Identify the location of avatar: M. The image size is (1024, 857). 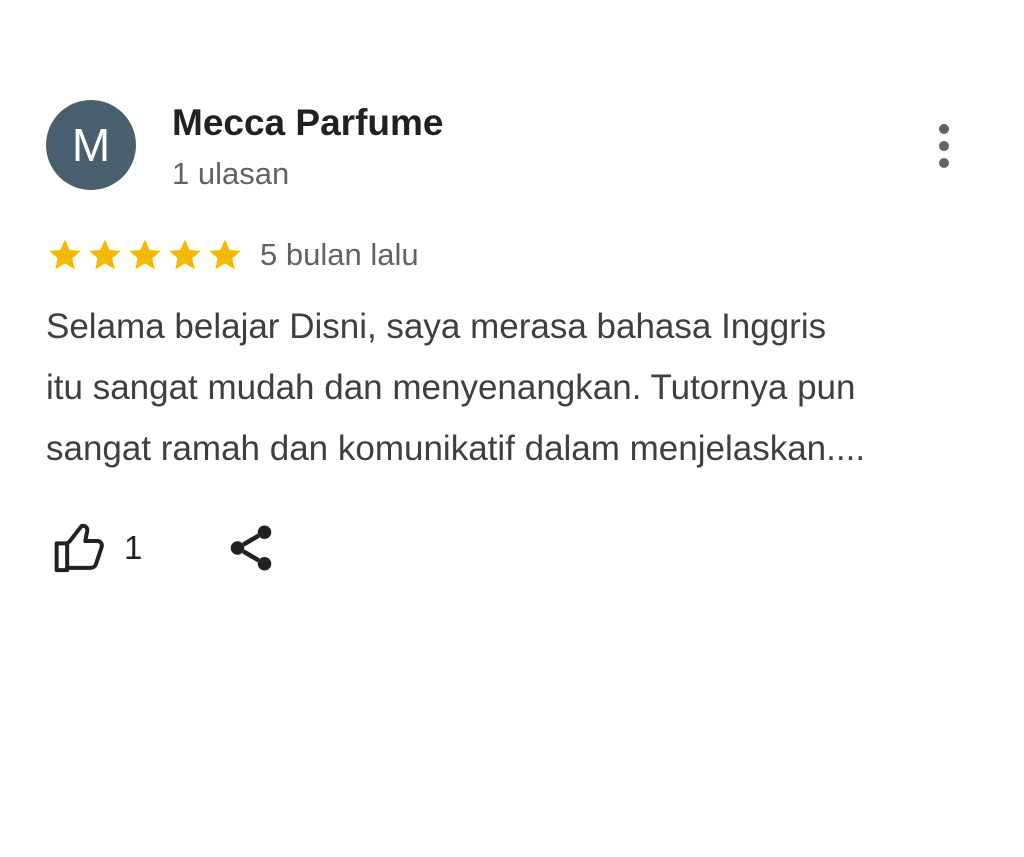
(91, 145).